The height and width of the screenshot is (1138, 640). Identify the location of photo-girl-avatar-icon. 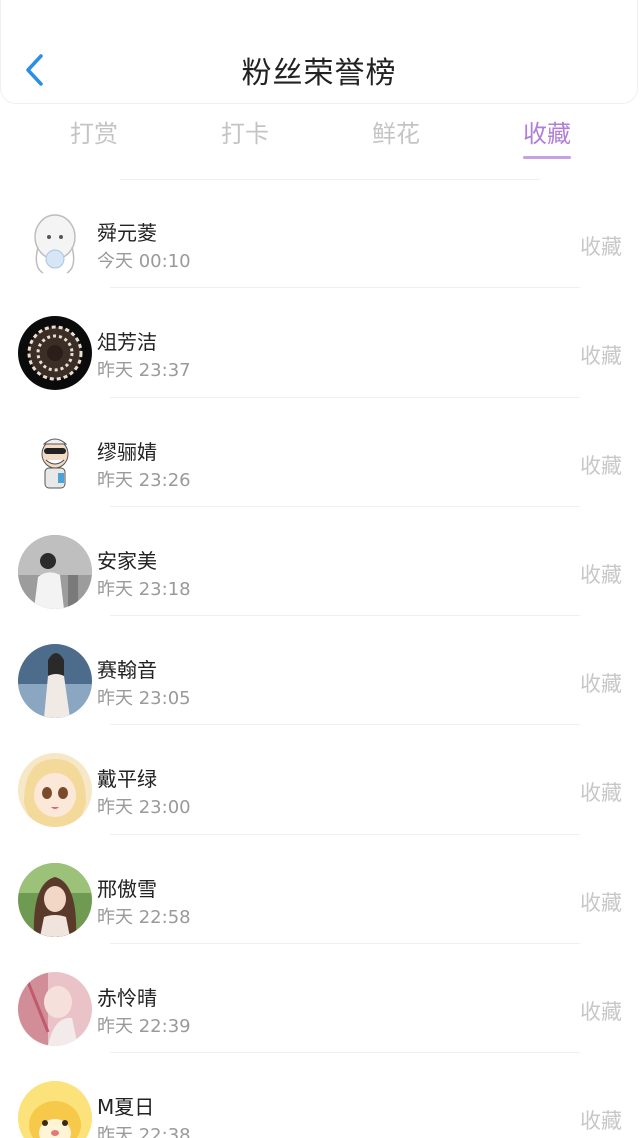
(55, 899).